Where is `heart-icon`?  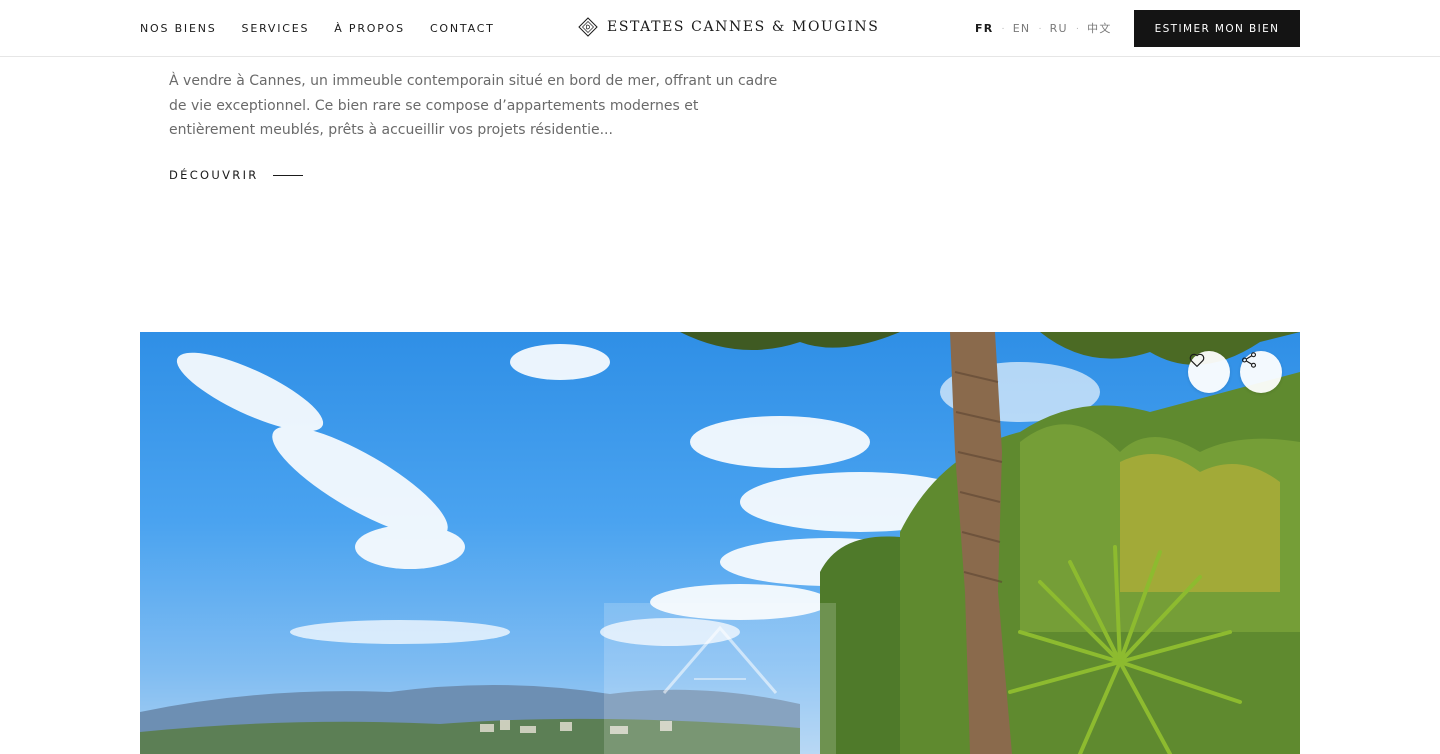
heart-icon is located at coordinates (1197, 360).